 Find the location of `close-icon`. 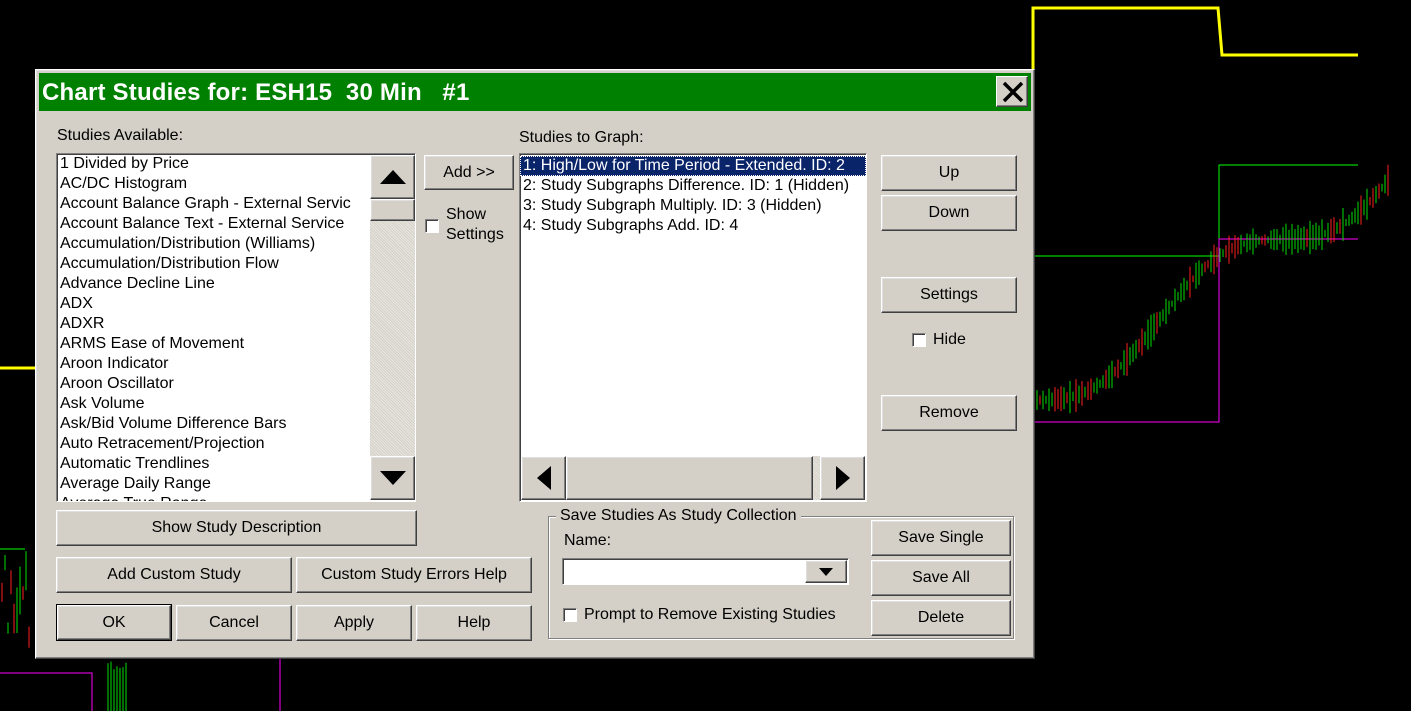

close-icon is located at coordinates (1013, 92).